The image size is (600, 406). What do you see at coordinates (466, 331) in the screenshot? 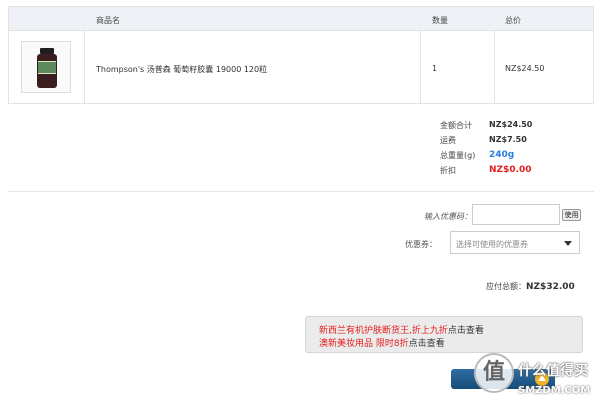
I see `promo-line-1-link: 点击查看` at bounding box center [466, 331].